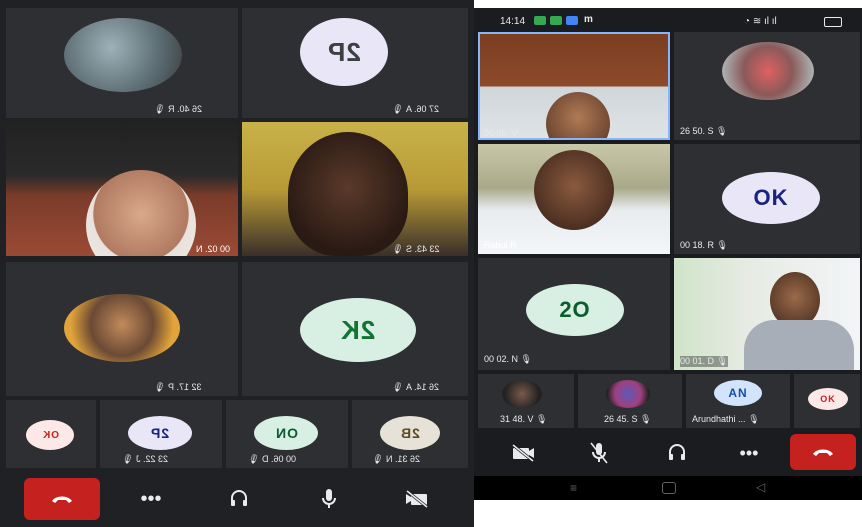 Image resolution: width=862 pixels, height=527 pixels. What do you see at coordinates (767, 199) in the screenshot?
I see `participant-tile: OK 00 18. R 🎙` at bounding box center [767, 199].